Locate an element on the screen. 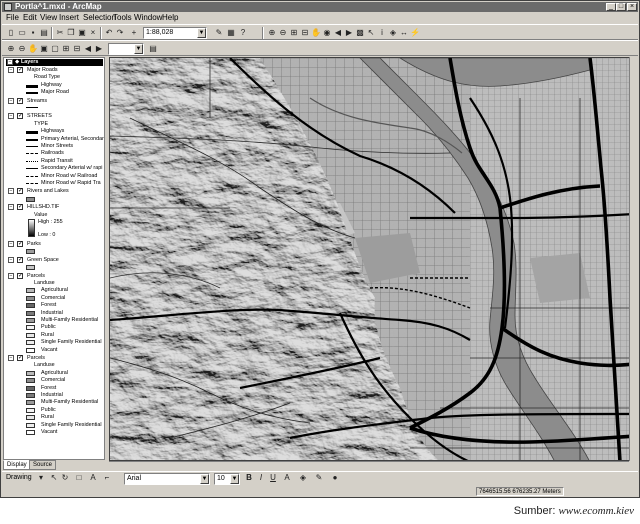  layout-zoom-out-fixed-icon: ⊟ is located at coordinates (77, 49).